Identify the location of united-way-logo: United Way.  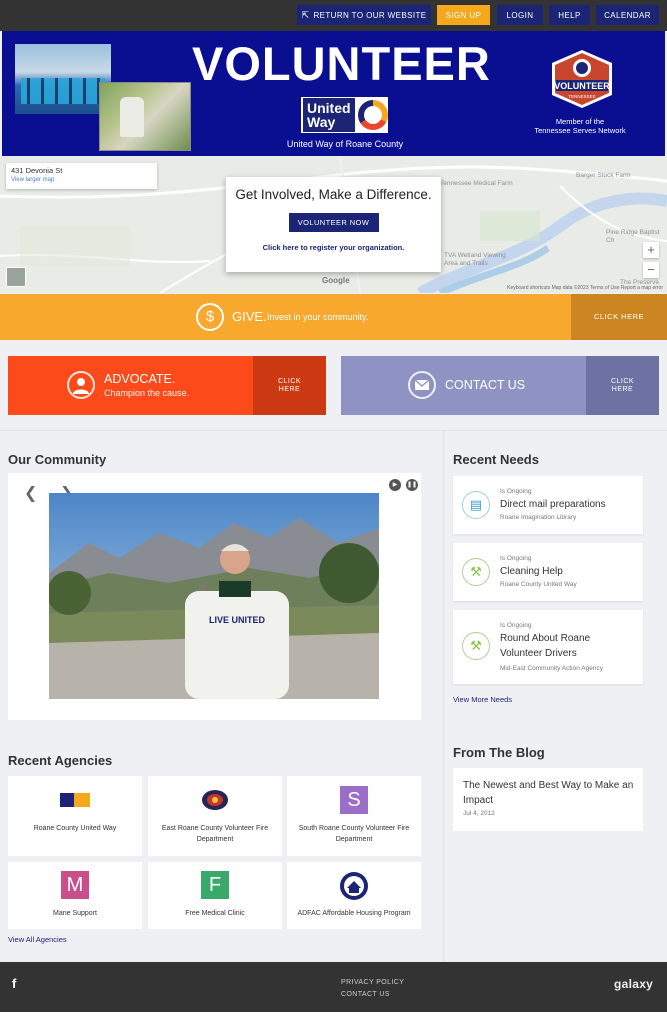
(344, 115).